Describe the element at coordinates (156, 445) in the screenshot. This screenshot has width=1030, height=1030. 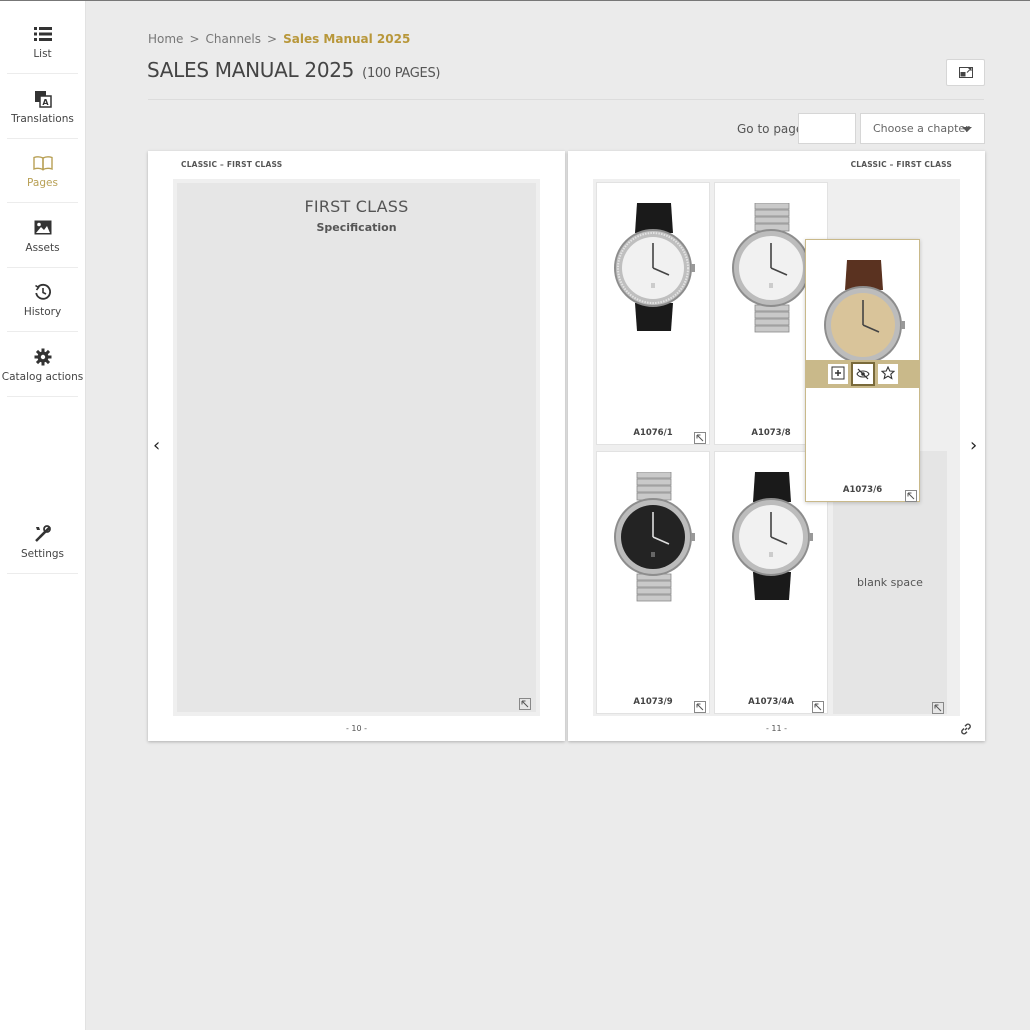
I see `prev-page-arrow: ‹` at that location.